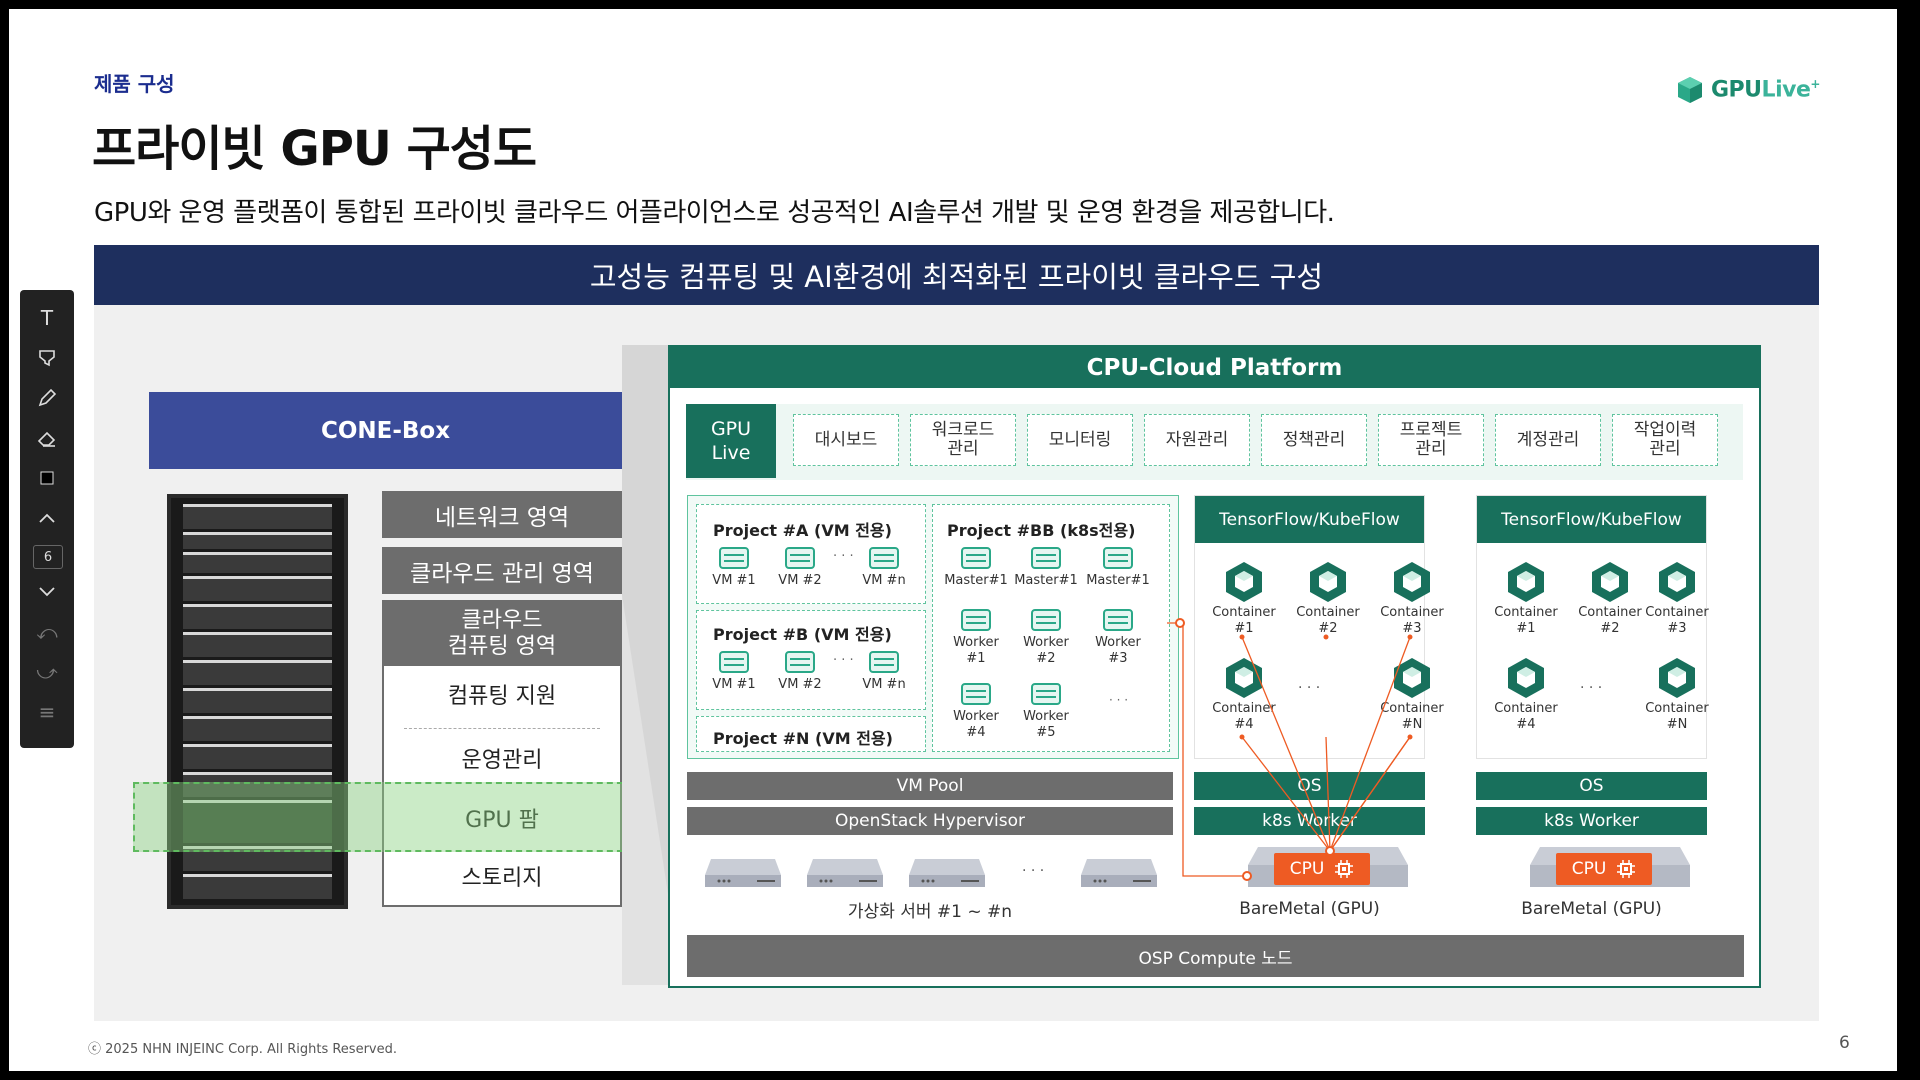 The height and width of the screenshot is (1080, 1920). What do you see at coordinates (502, 760) in the screenshot?
I see `operations-item: 운영관리` at bounding box center [502, 760].